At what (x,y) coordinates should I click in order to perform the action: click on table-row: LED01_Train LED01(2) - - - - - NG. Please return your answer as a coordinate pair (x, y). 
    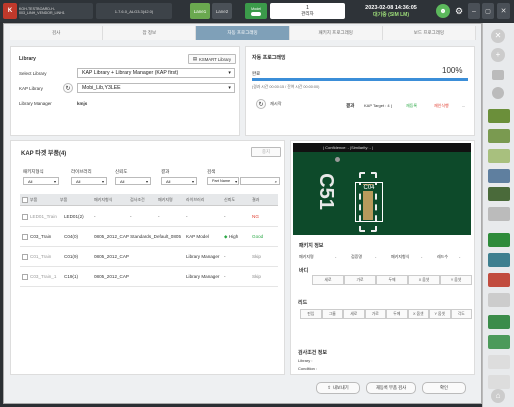
    Looking at the image, I should click on (149, 217).